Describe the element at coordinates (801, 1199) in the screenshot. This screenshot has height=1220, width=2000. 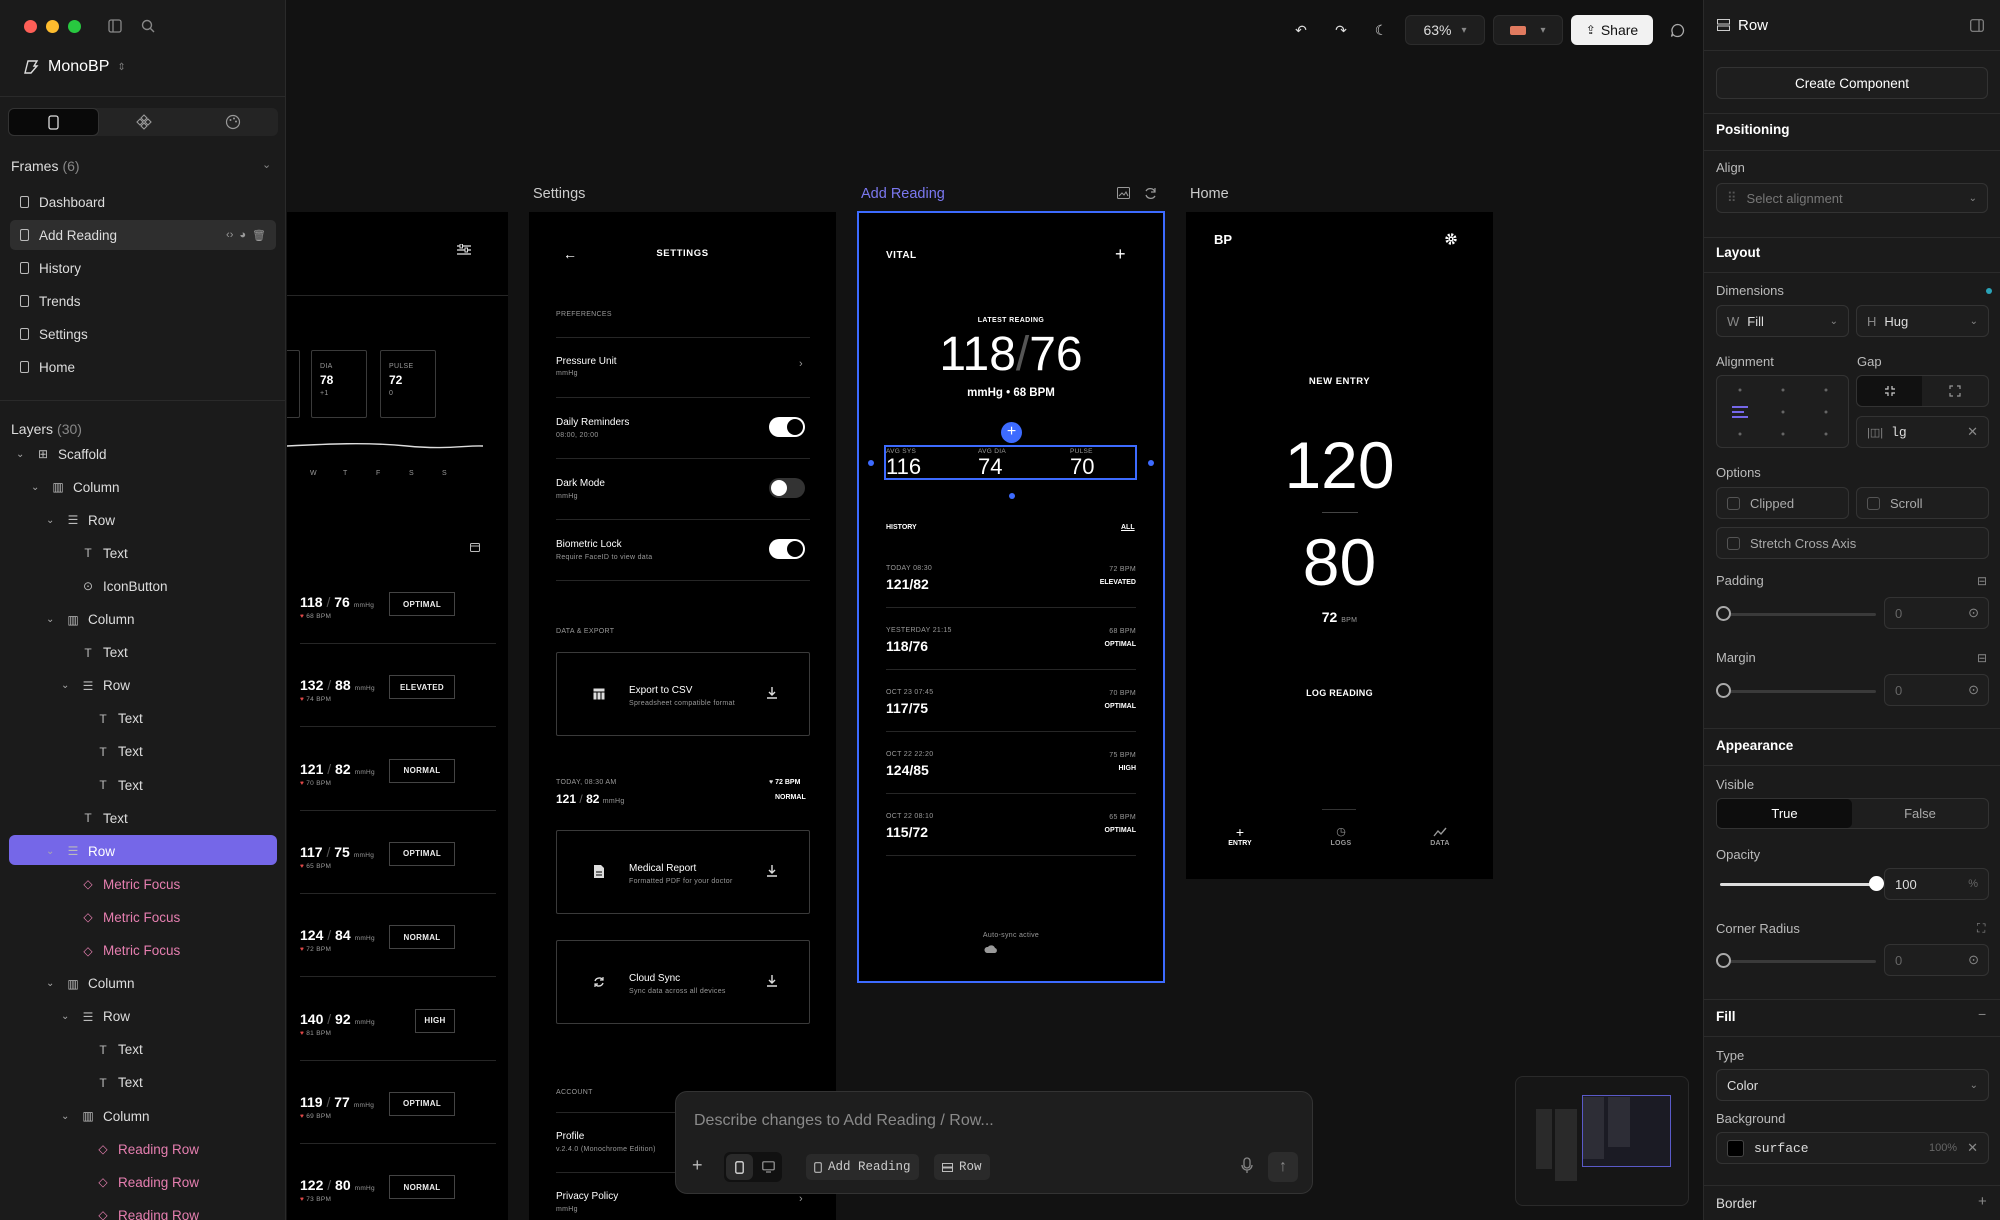
I see `chevron-right-icon: ›` at that location.